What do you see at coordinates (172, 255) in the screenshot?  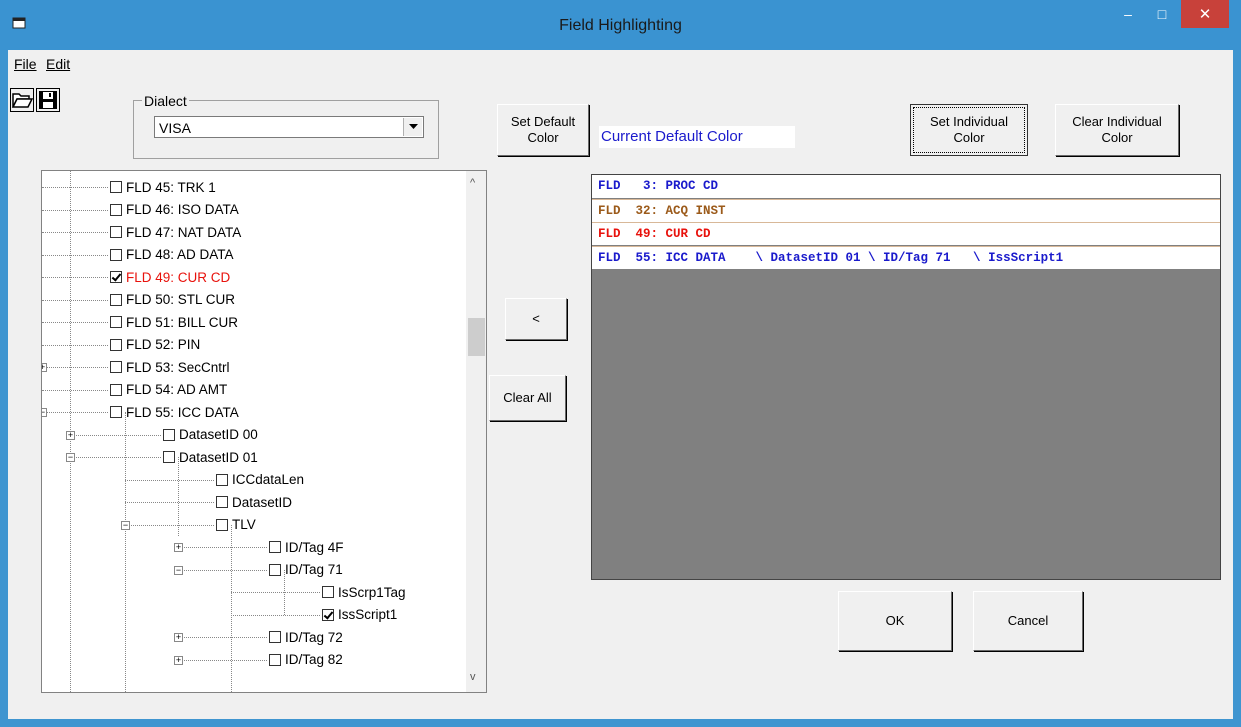 I see `tree-item: FLD 48: AD DATA` at bounding box center [172, 255].